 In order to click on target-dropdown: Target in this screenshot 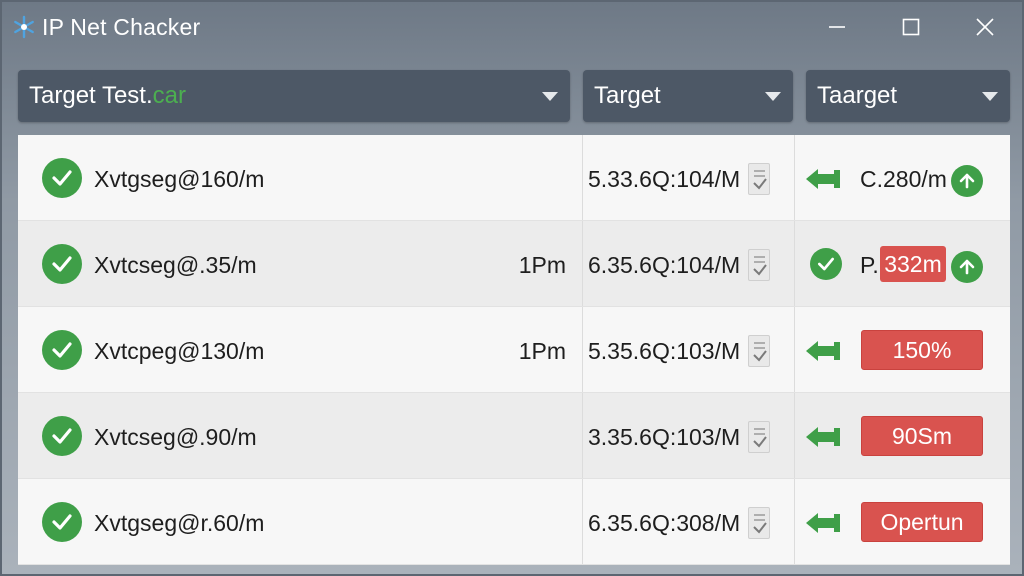, I will do `click(688, 96)`.